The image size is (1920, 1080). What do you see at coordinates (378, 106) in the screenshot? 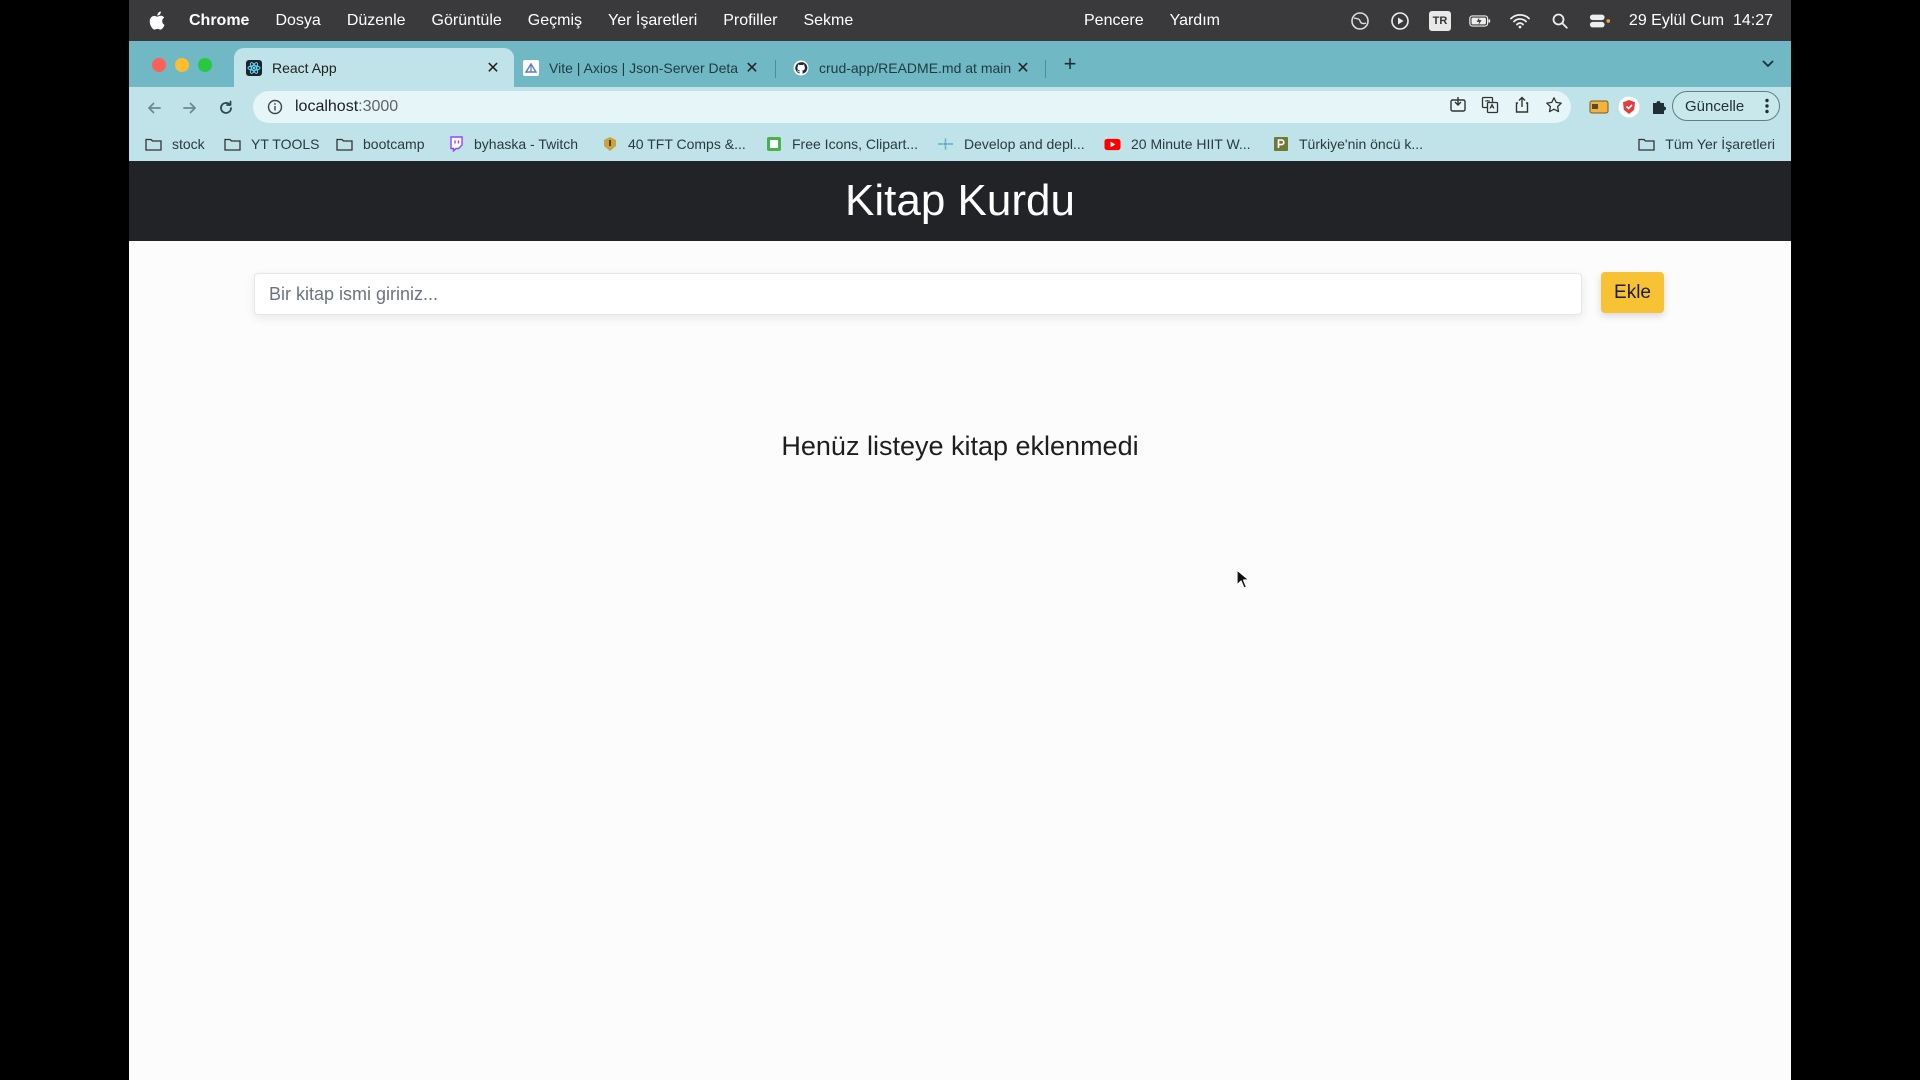
I see `url-port: :3000` at bounding box center [378, 106].